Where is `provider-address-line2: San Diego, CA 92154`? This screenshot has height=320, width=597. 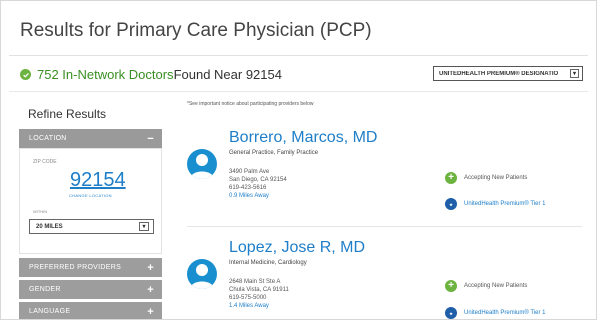
provider-address-line2: San Diego, CA 92154 is located at coordinates (258, 180).